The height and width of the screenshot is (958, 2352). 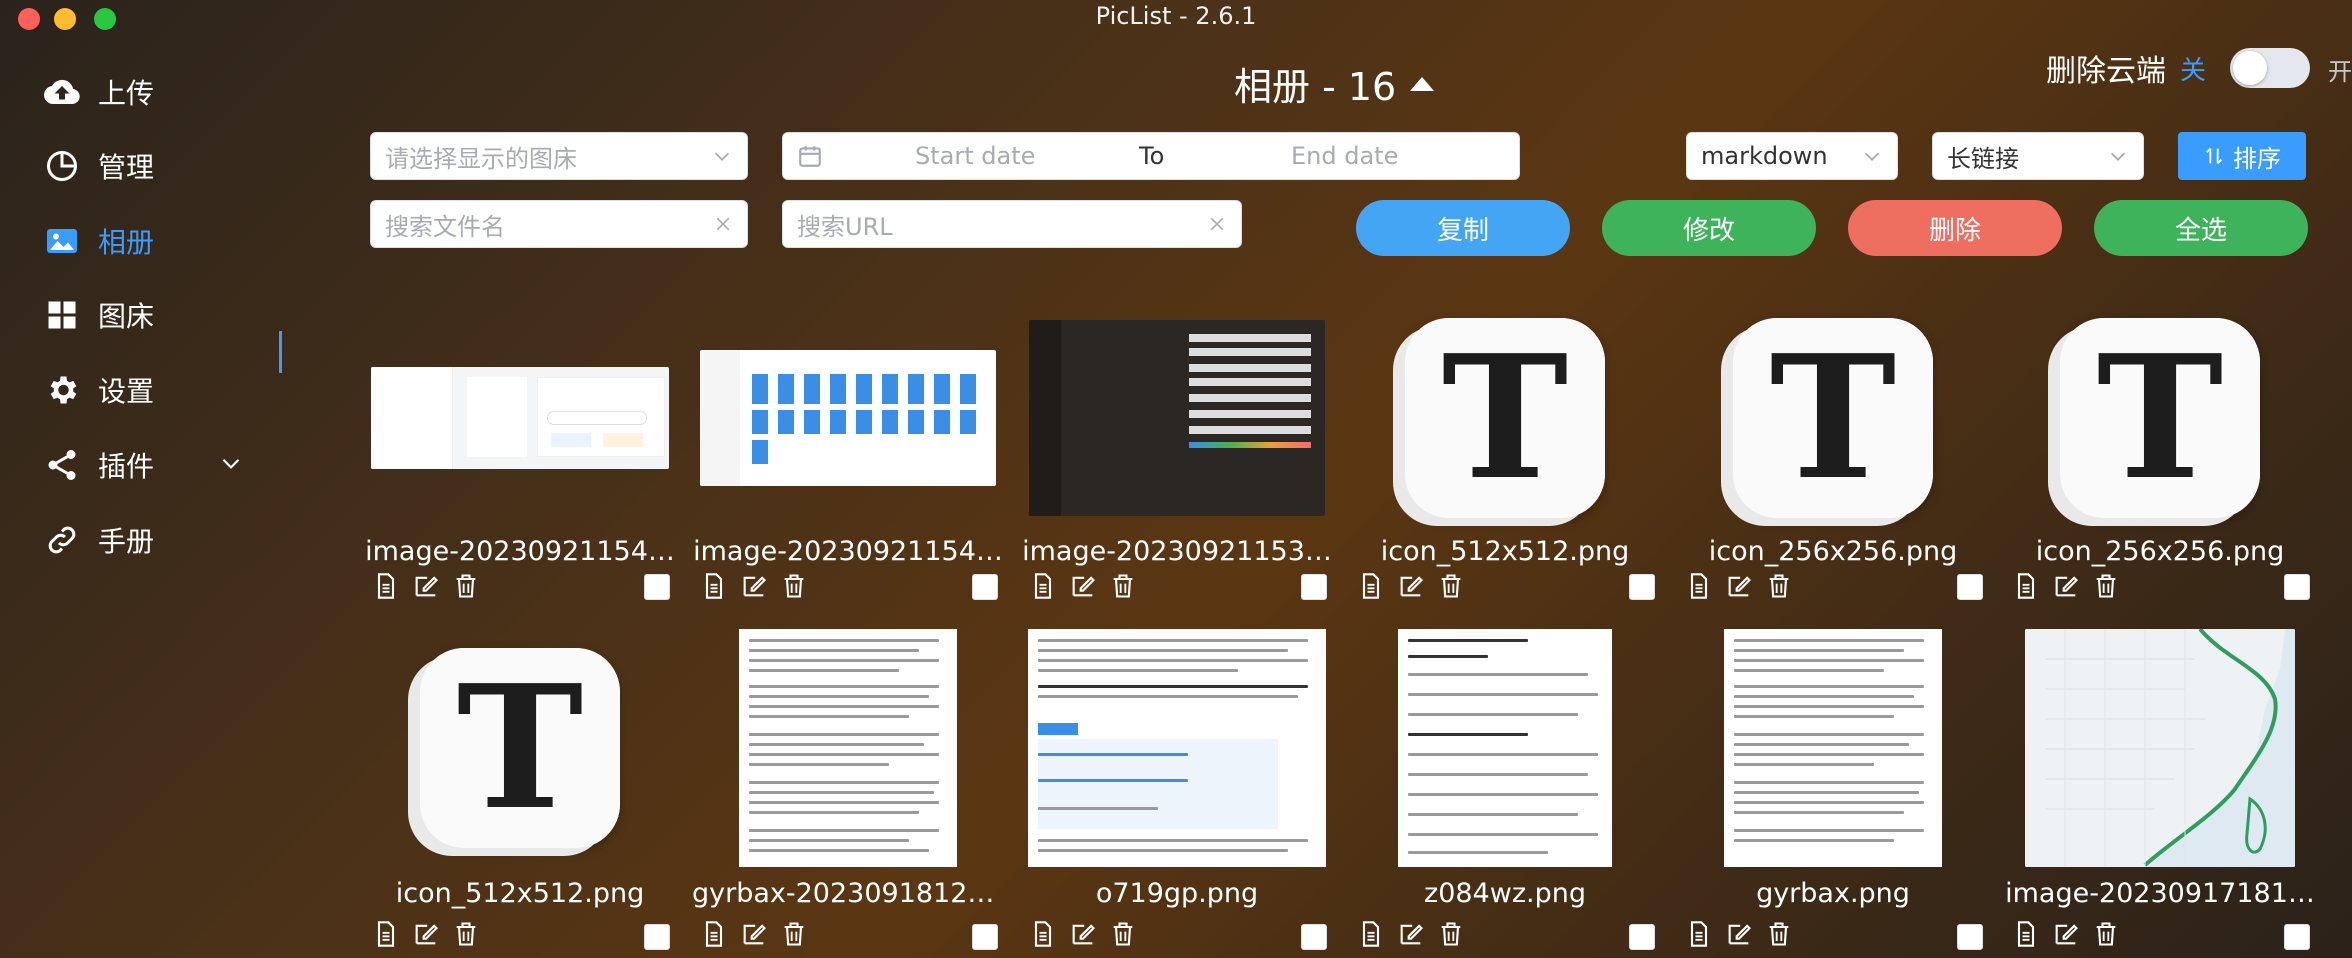 What do you see at coordinates (1334, 83) in the screenshot?
I see `album-title: 相册 - 16` at bounding box center [1334, 83].